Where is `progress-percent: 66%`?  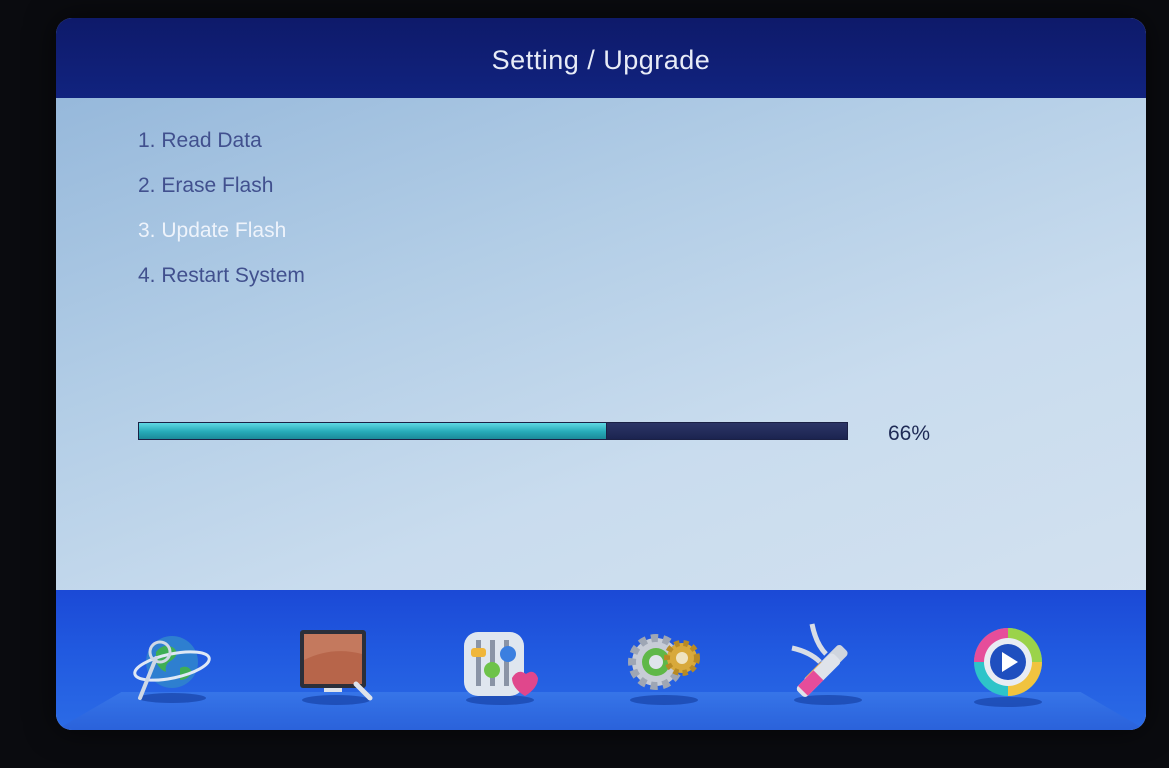
progress-percent: 66% is located at coordinates (909, 433).